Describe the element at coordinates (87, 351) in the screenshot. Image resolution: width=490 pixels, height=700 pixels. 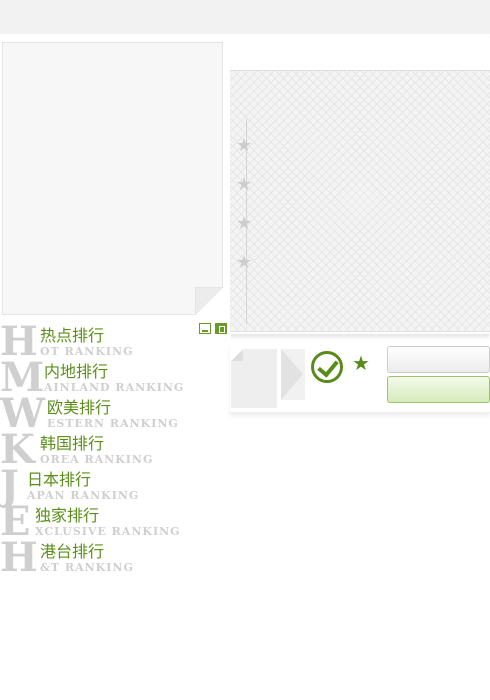
I see `ranking-subtitle: OT RANKING` at that location.